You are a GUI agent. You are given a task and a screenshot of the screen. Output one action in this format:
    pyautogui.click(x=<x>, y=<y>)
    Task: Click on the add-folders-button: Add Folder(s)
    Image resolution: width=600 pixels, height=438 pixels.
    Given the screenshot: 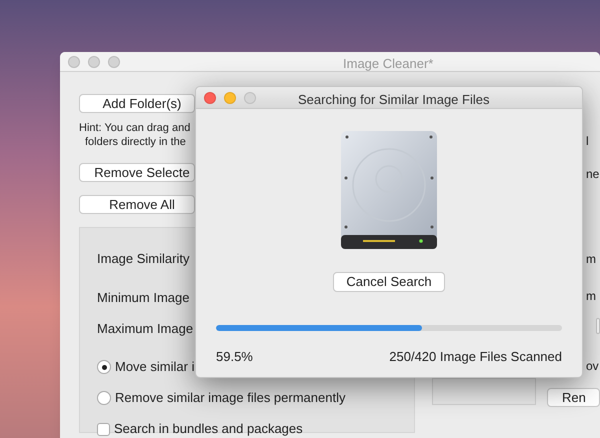 What is the action you would take?
    pyautogui.click(x=137, y=103)
    